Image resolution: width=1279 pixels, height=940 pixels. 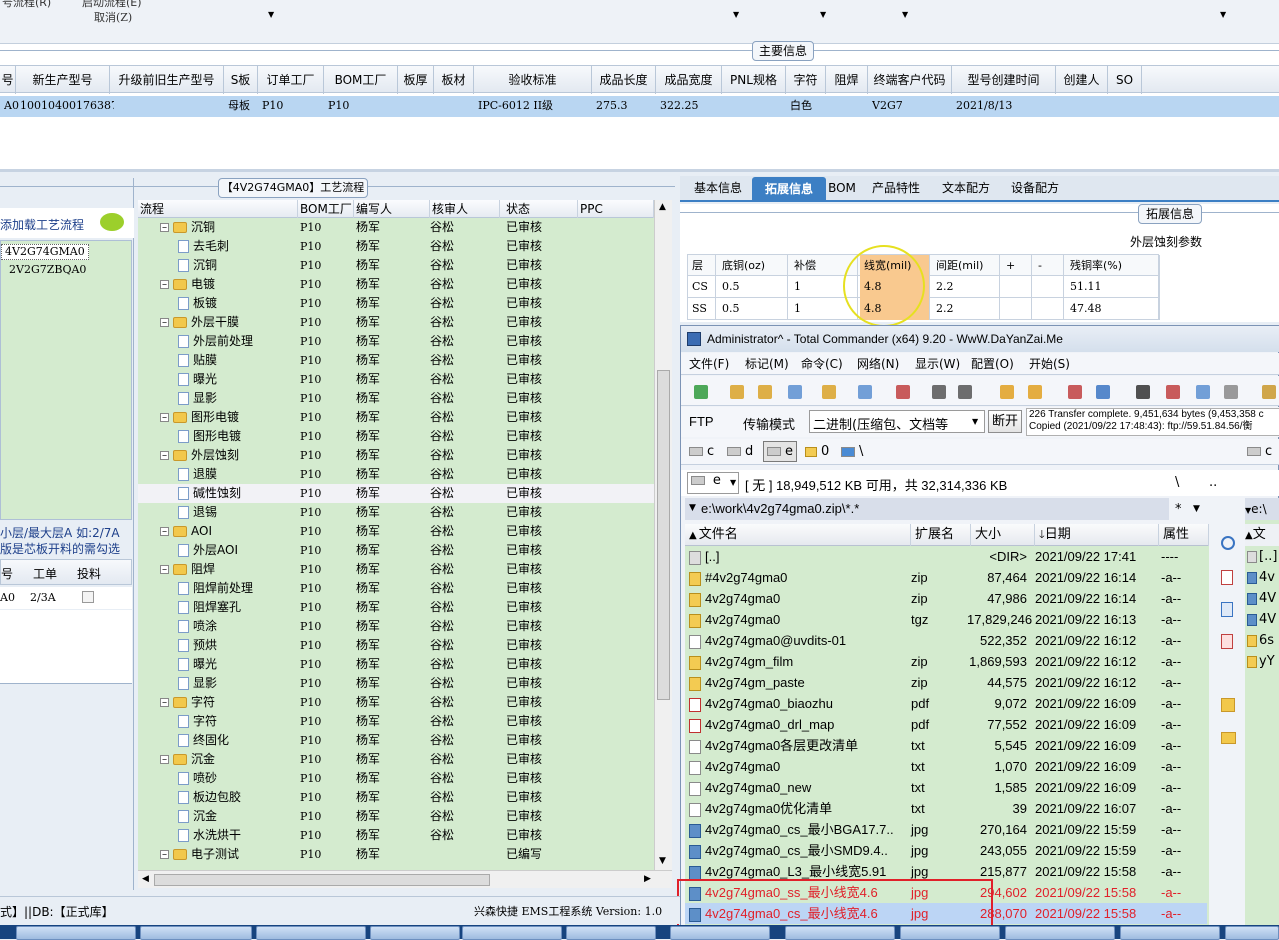 I want to click on zip-pack-icon, so click(x=1006, y=391).